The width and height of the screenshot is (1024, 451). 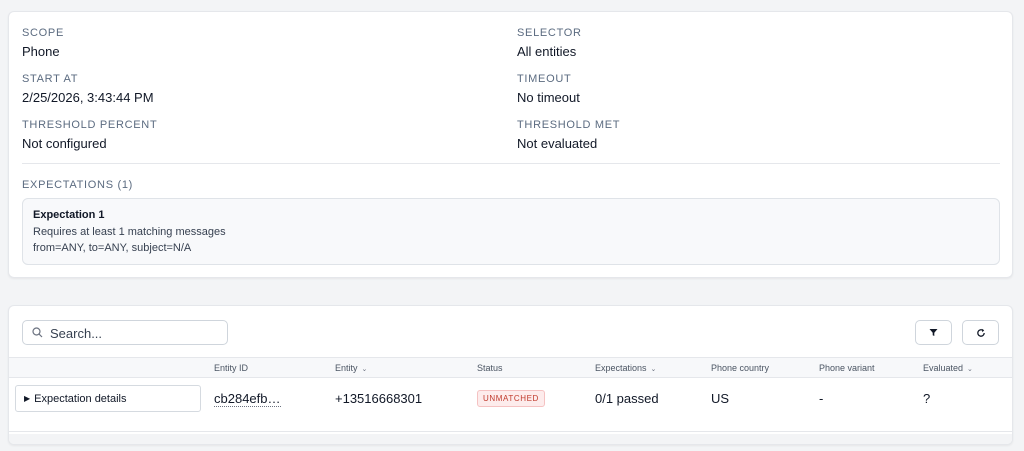 What do you see at coordinates (69, 215) in the screenshot?
I see `expectation-title: Expectation 1` at bounding box center [69, 215].